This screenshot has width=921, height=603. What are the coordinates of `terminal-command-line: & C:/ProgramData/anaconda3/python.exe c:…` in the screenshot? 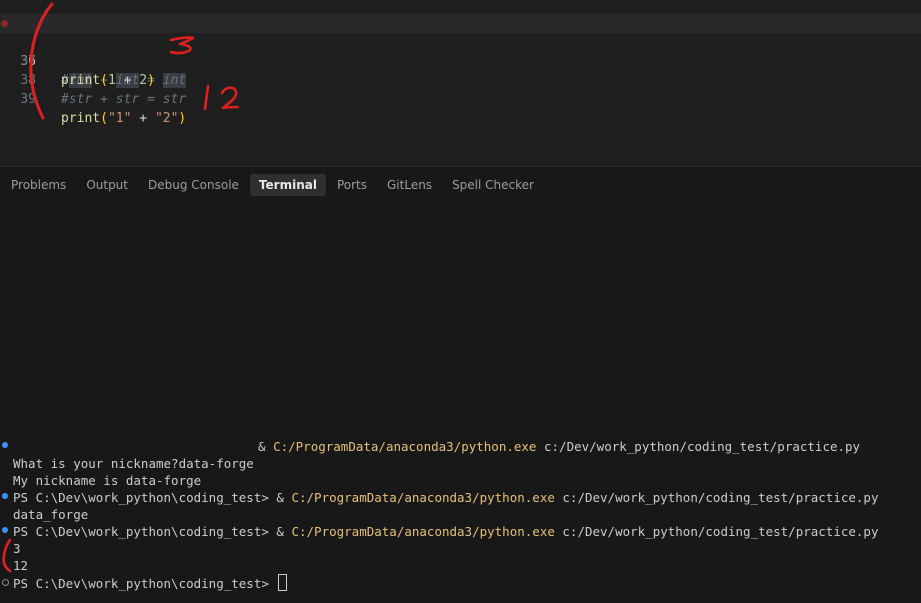 It's located at (559, 446).